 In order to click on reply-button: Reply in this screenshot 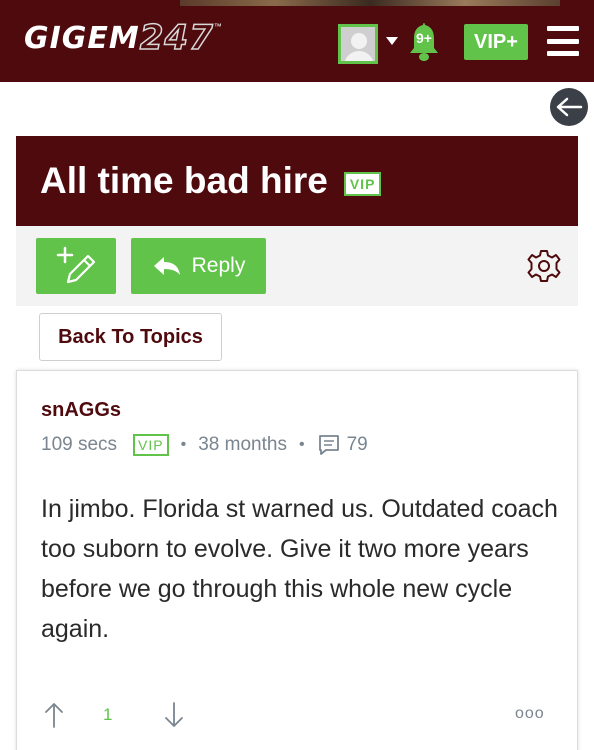, I will do `click(198, 266)`.